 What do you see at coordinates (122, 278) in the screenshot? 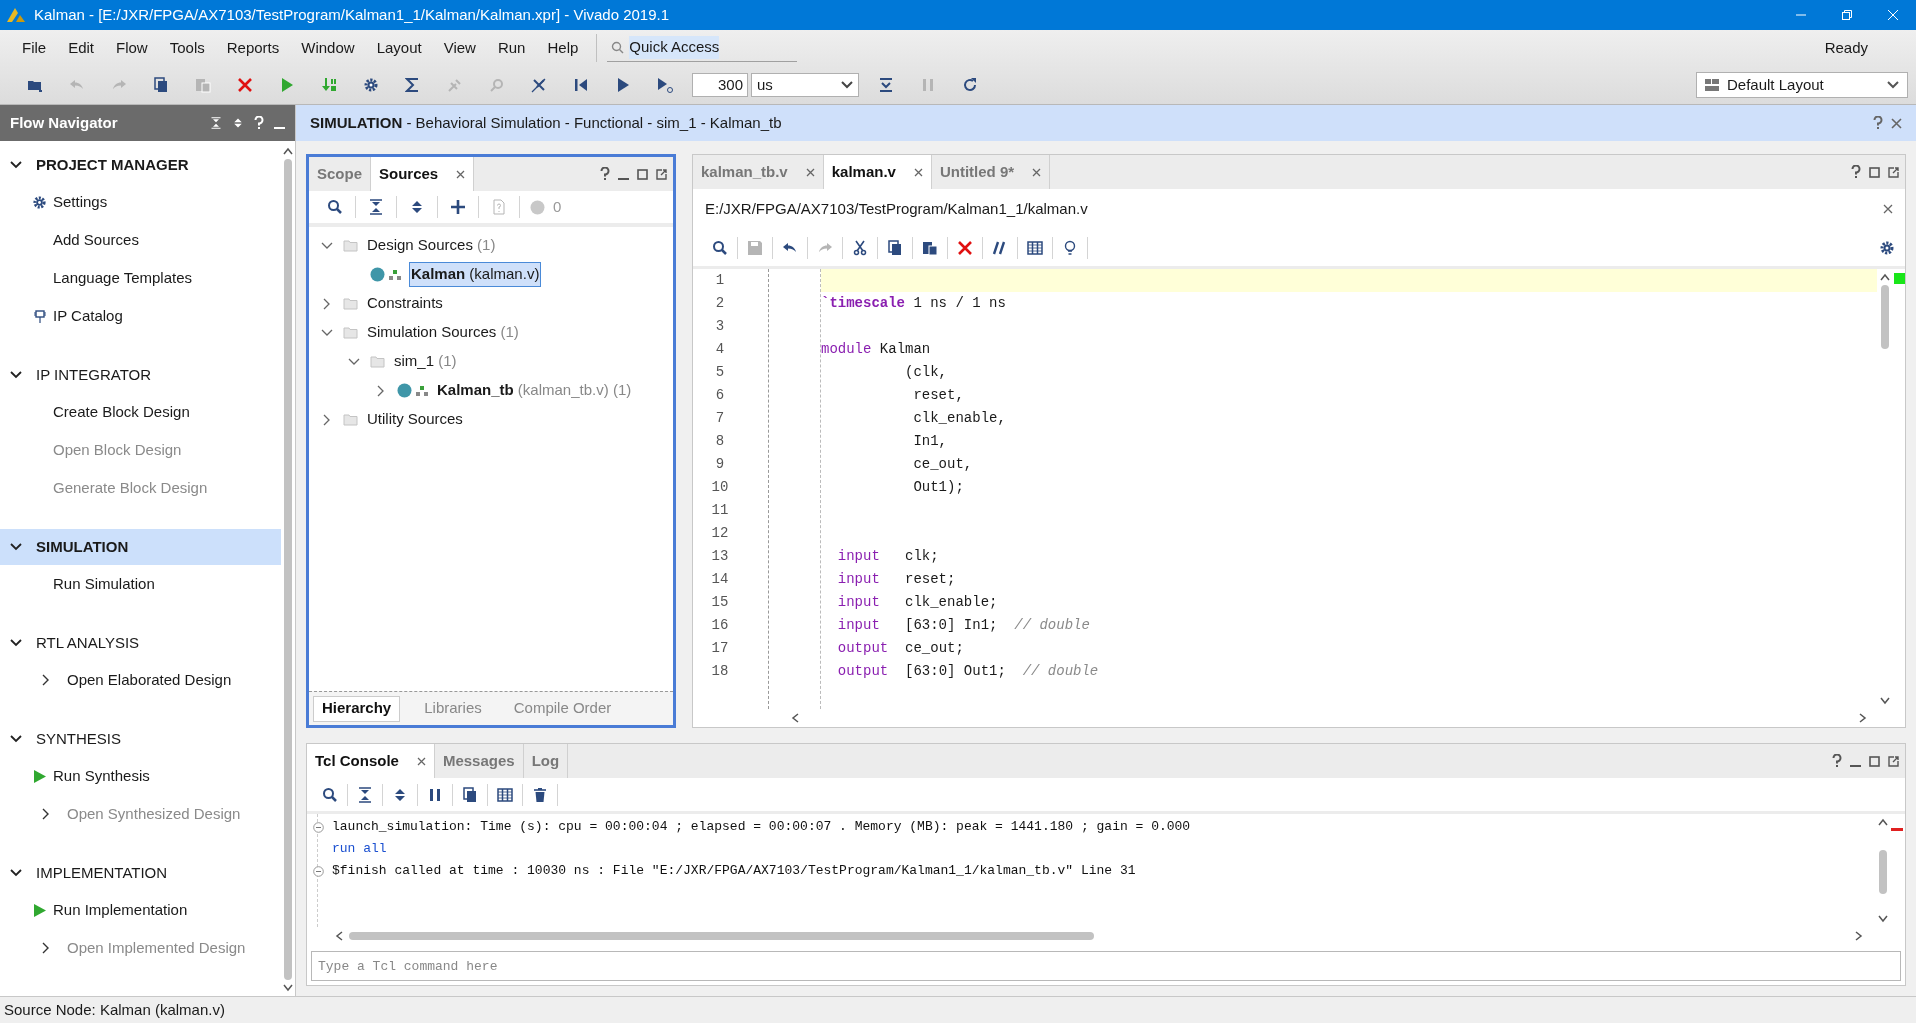
I see `nav-item: Language Templates` at bounding box center [122, 278].